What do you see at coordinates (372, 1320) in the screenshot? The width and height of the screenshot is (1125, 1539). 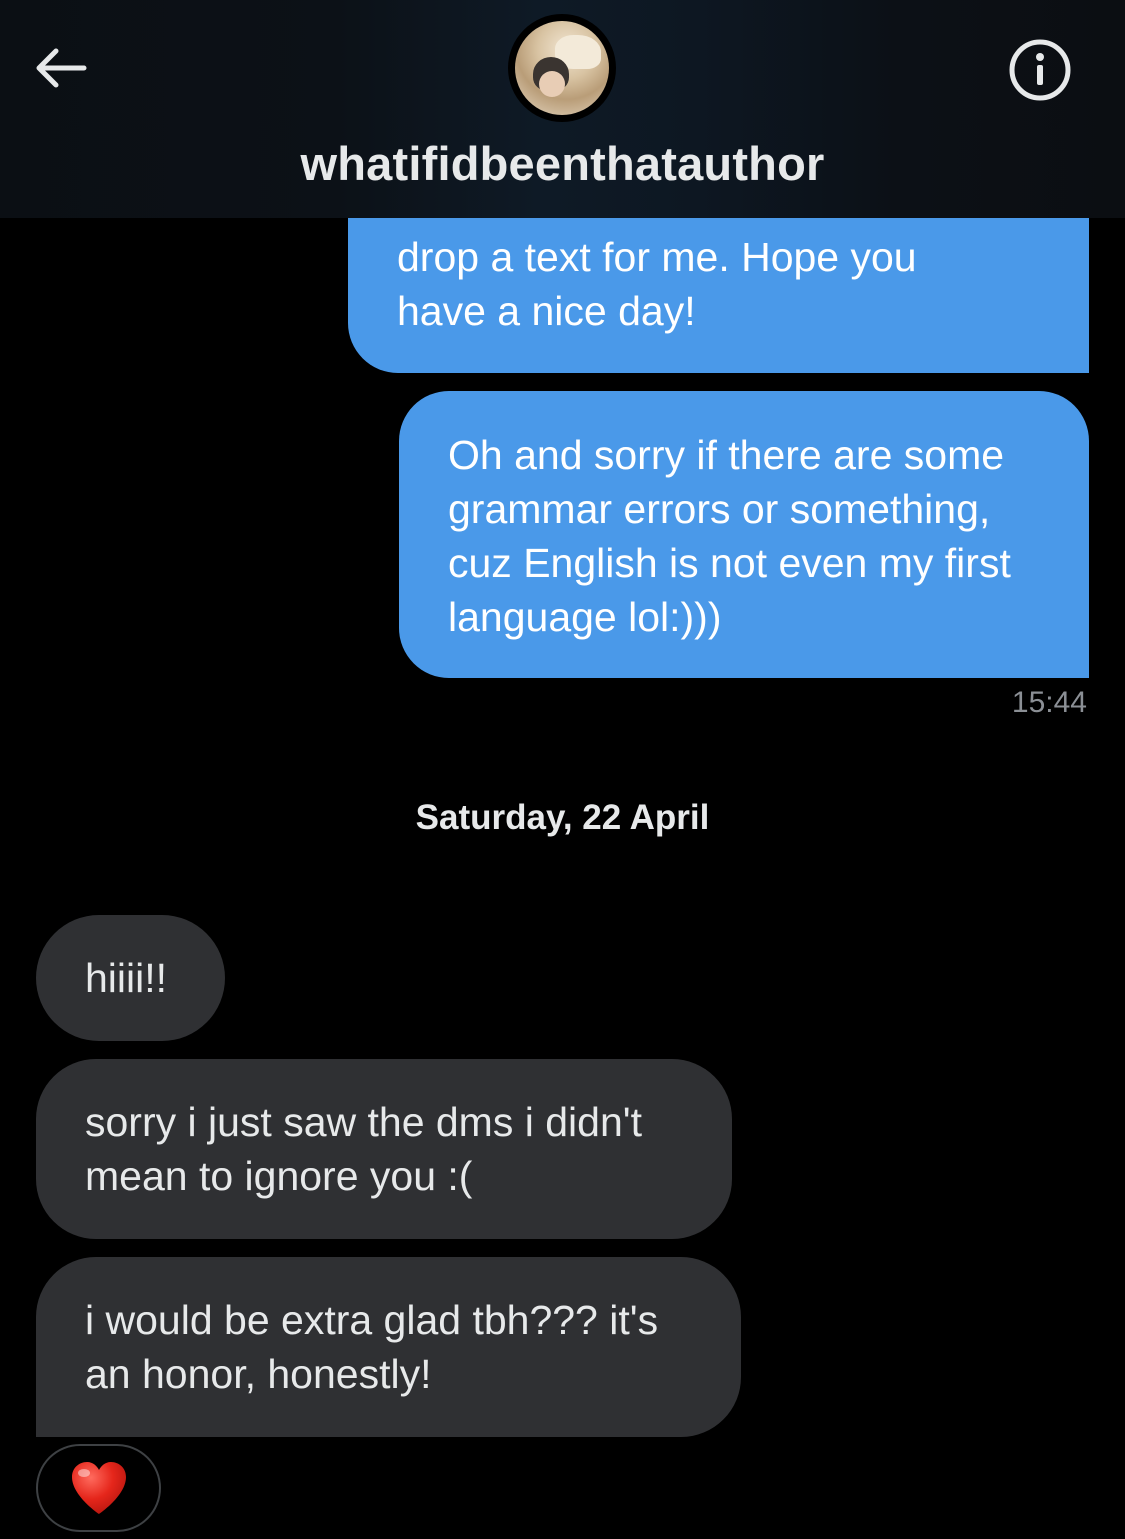 I see `message-line: i would be extra glad tbh??? it's` at bounding box center [372, 1320].